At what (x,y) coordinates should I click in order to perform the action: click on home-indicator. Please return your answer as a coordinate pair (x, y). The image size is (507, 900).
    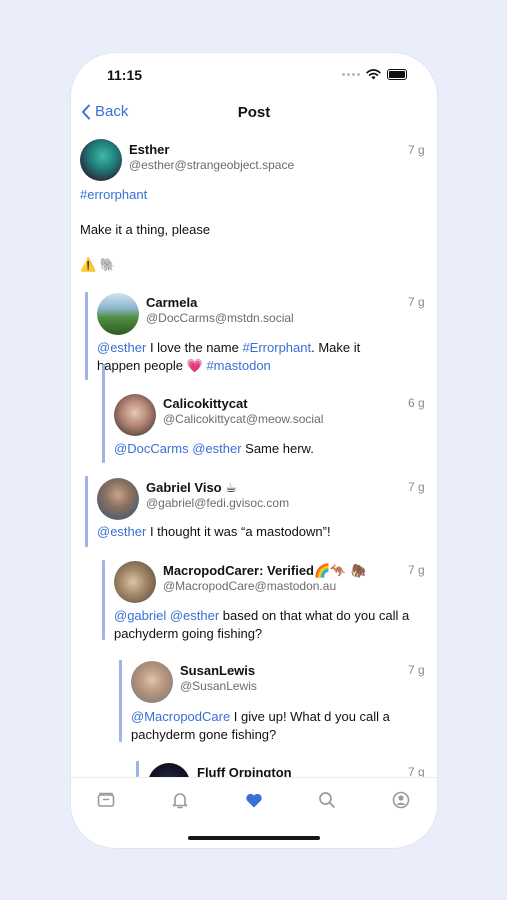
    Looking at the image, I should click on (254, 838).